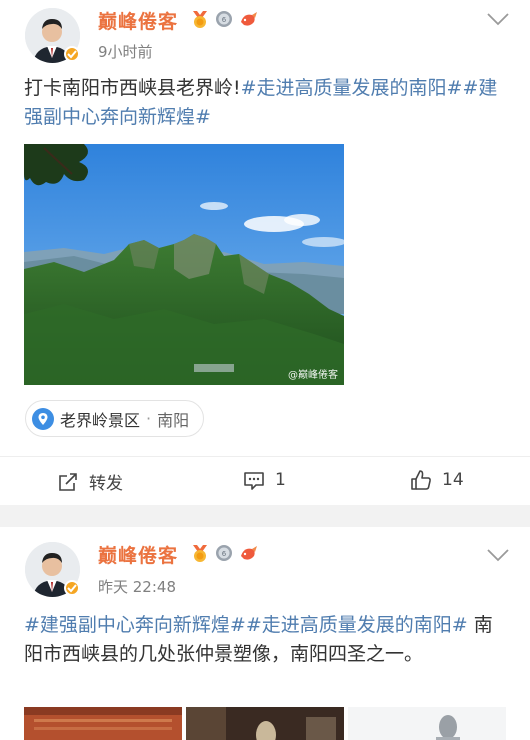  I want to click on hashtag-link: #建强副中心奔向新辉煌#, so click(135, 625).